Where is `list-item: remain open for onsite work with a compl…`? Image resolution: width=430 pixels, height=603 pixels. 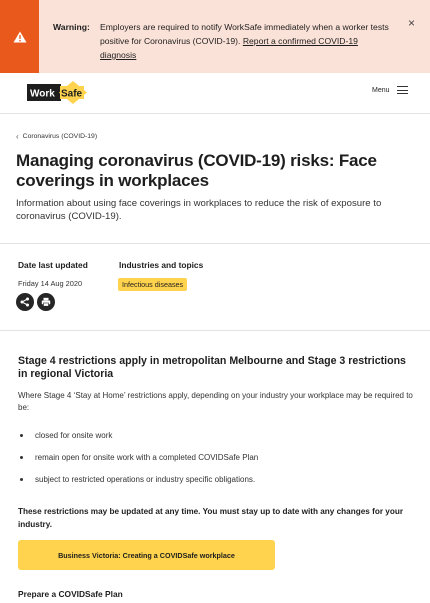 list-item: remain open for onsite work with a compl… is located at coordinates (139, 457).